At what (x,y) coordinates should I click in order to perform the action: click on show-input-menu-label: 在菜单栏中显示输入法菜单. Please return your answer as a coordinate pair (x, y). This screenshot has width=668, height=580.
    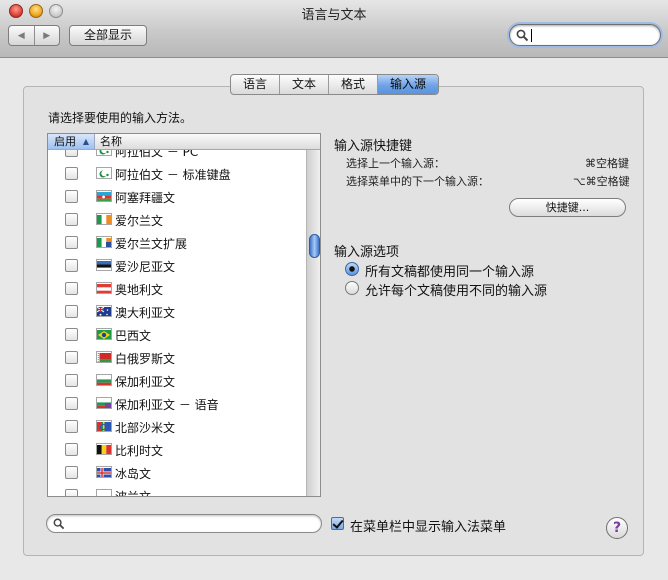
    Looking at the image, I should click on (428, 525).